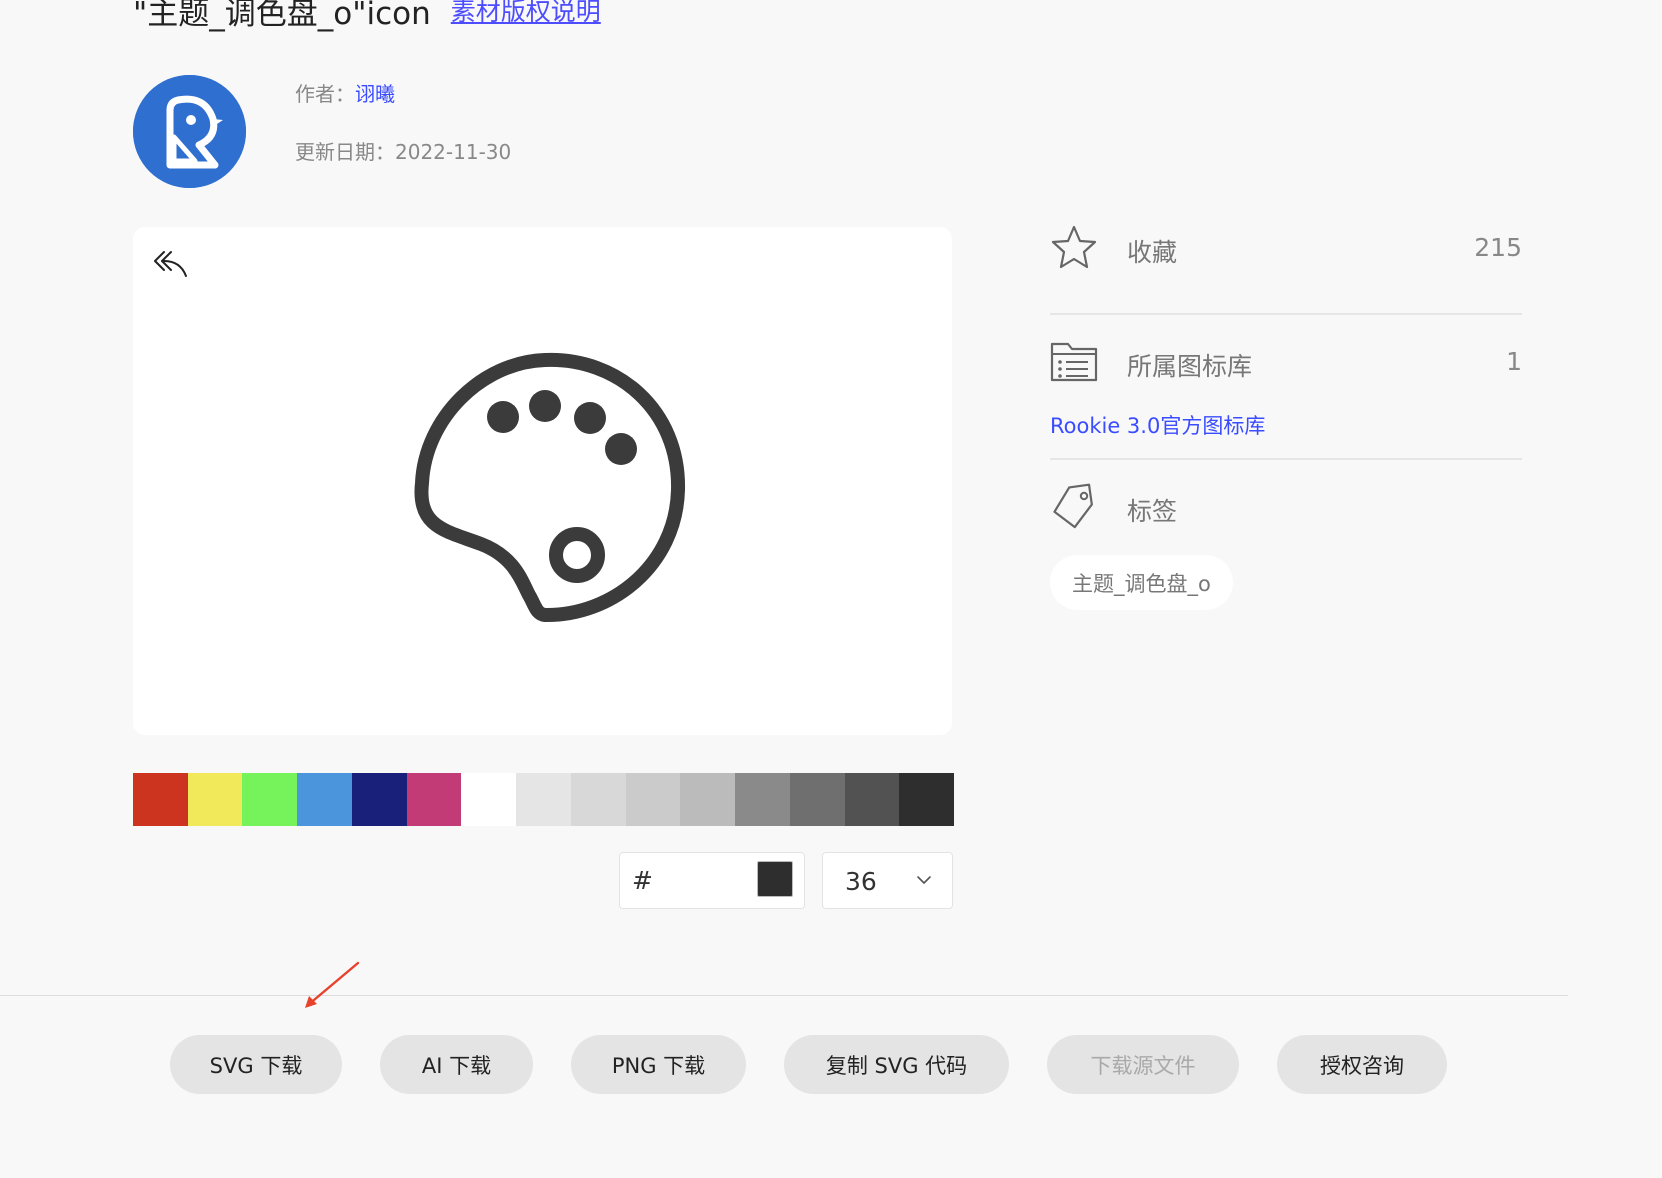 This screenshot has width=1662, height=1178. What do you see at coordinates (658, 1064) in the screenshot?
I see `png-download-button: PNG 下载` at bounding box center [658, 1064].